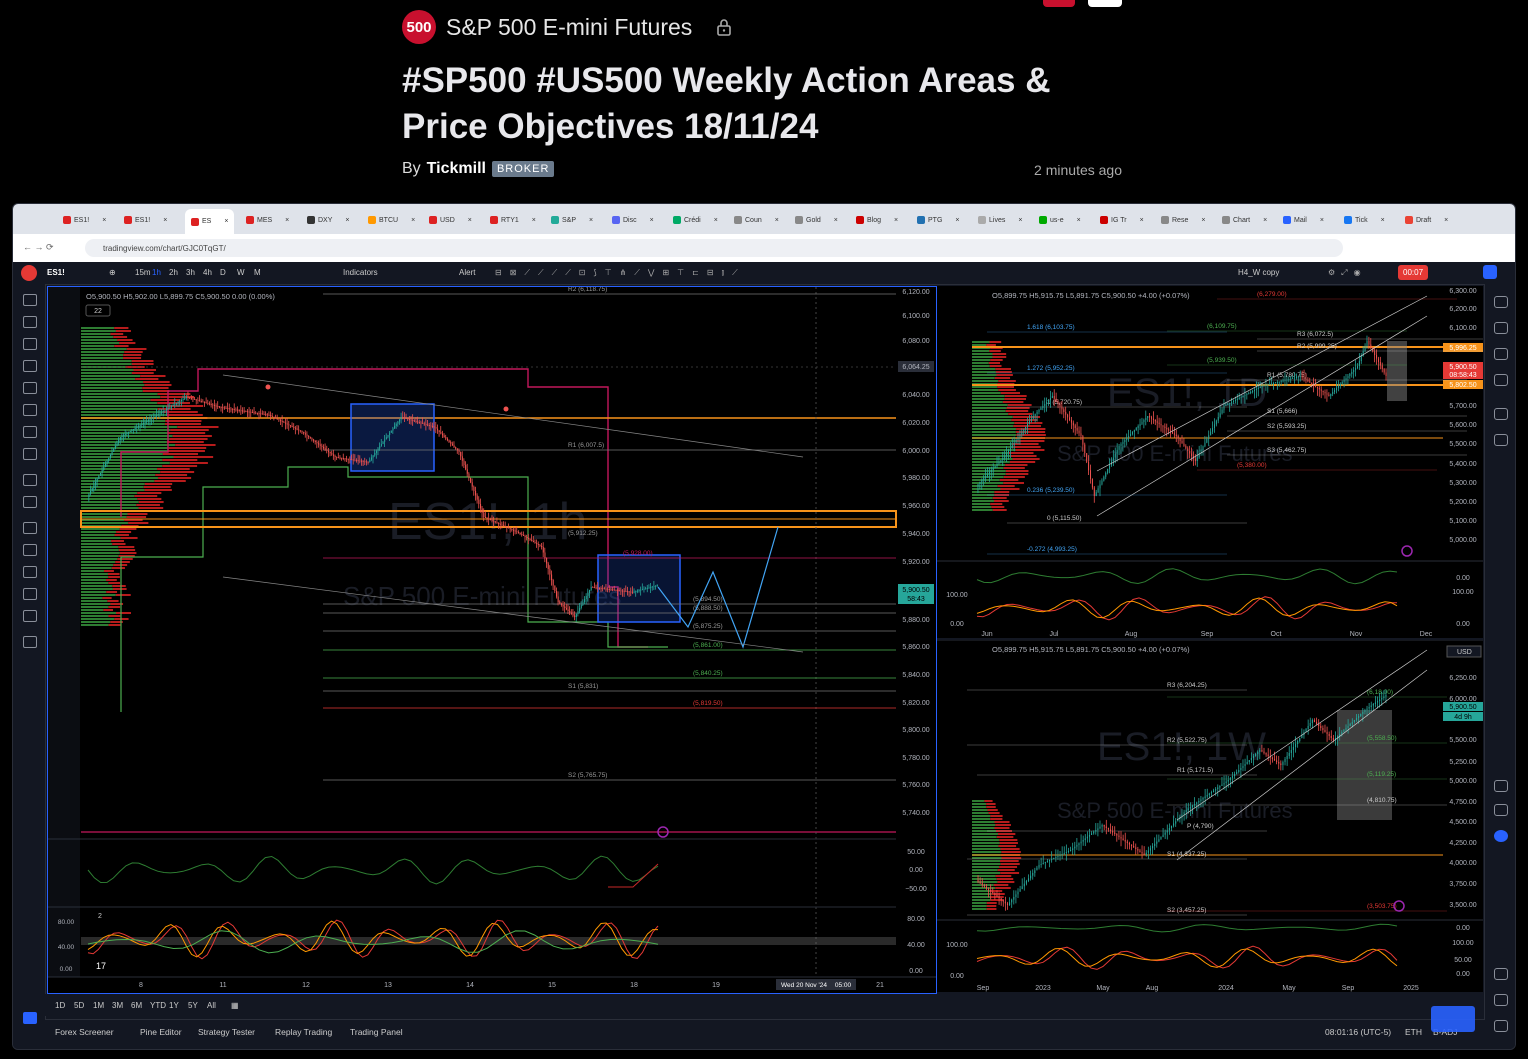 The image size is (1528, 1059). I want to click on nav-arrows-icon: ← → ⟳, so click(38, 247).